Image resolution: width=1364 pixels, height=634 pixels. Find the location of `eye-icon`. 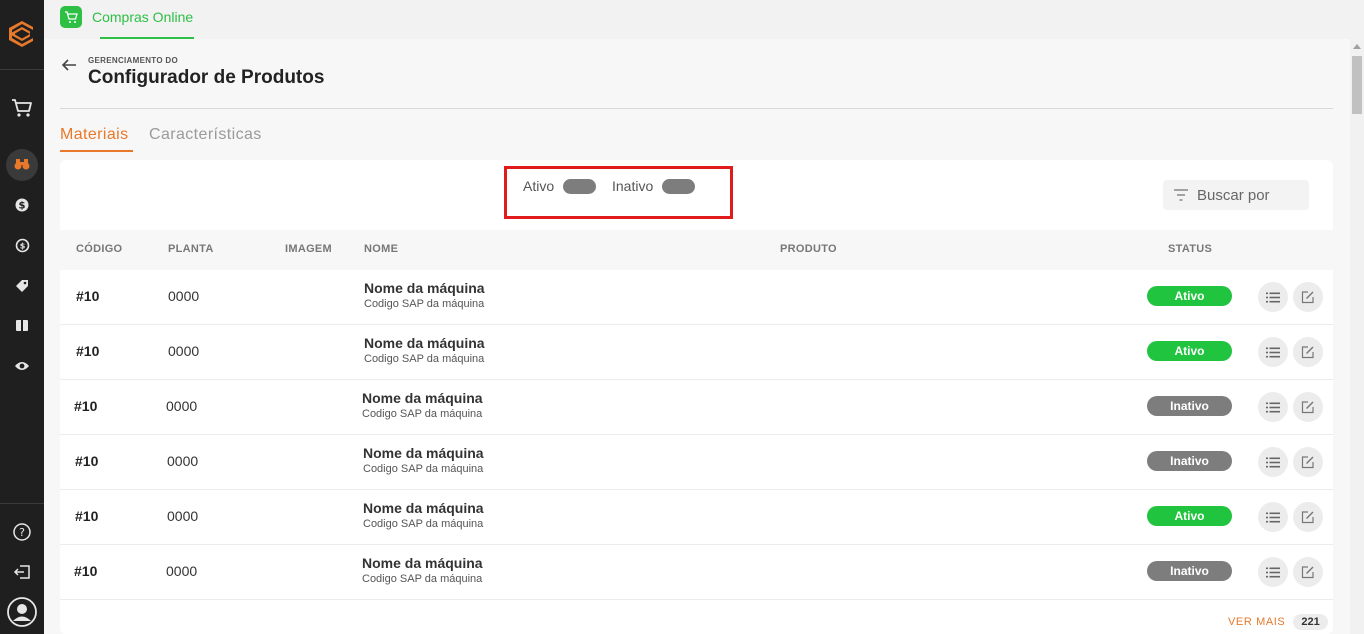

eye-icon is located at coordinates (22, 366).